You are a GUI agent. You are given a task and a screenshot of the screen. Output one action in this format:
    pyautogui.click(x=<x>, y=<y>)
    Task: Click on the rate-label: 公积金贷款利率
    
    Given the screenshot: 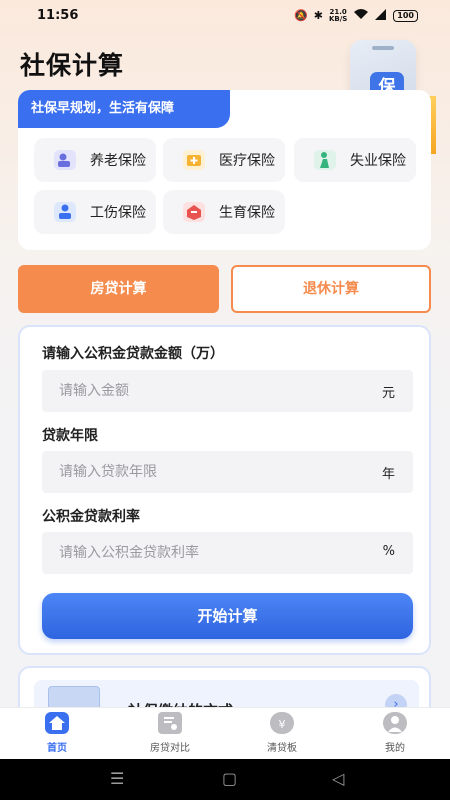 What is the action you would take?
    pyautogui.click(x=91, y=517)
    